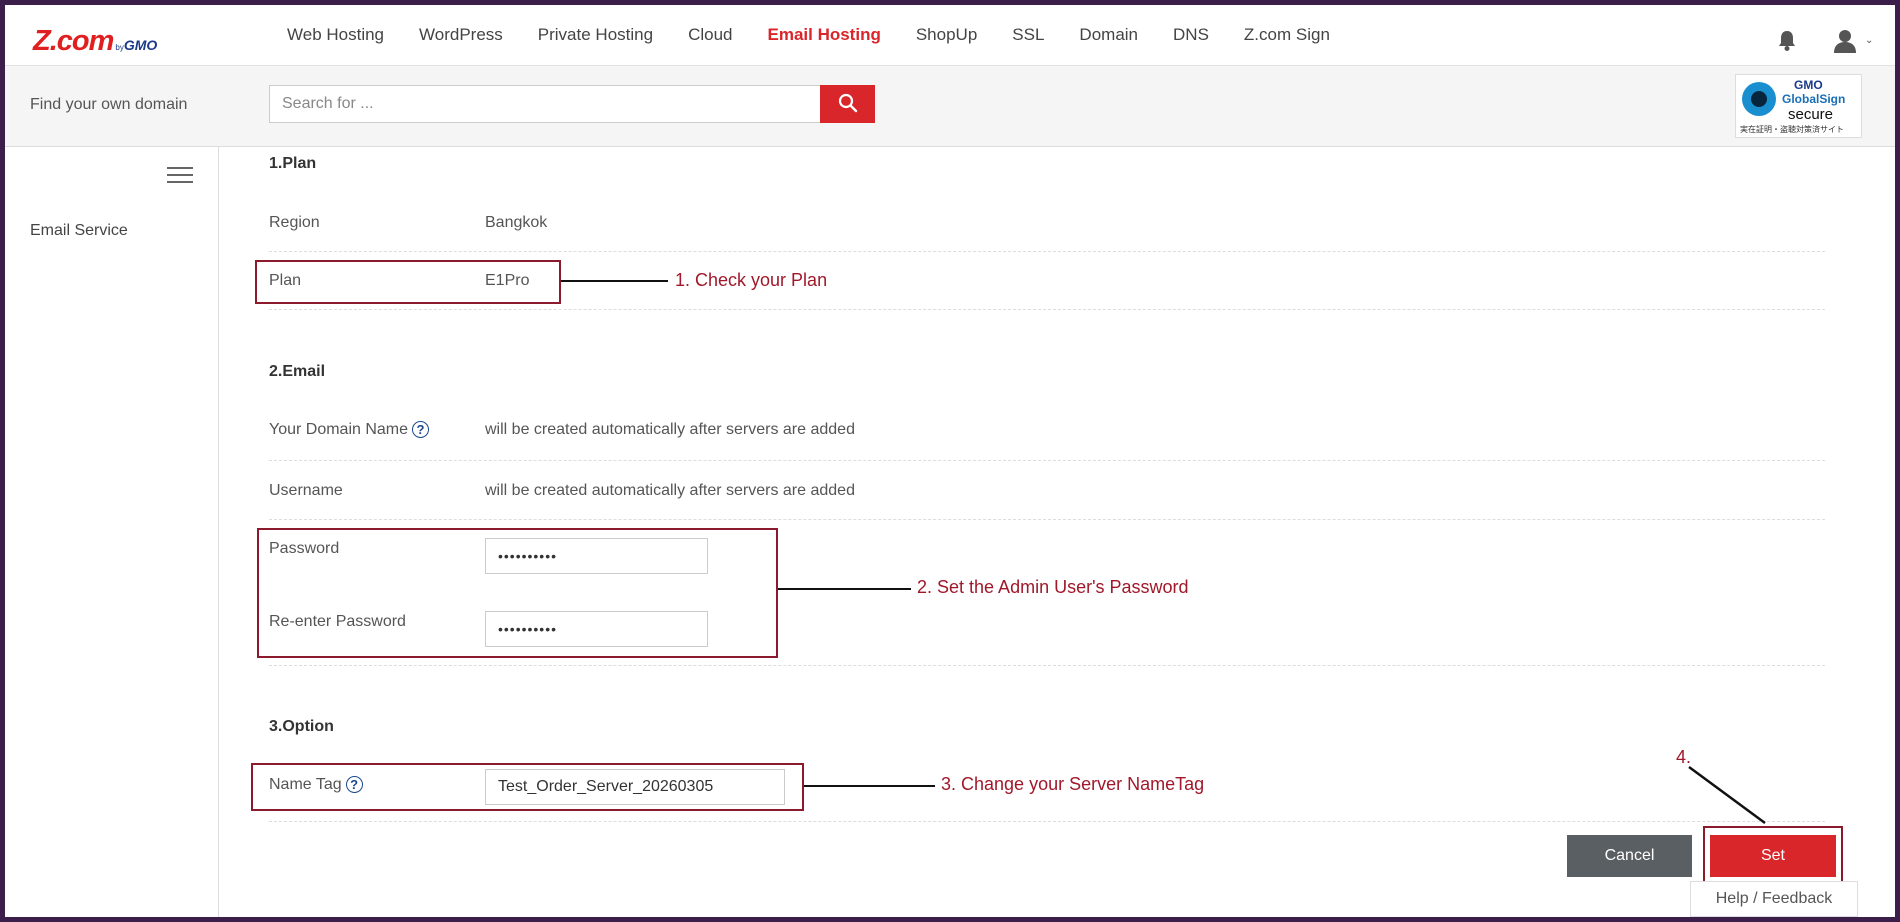 The image size is (1900, 922). Describe the element at coordinates (294, 222) in the screenshot. I see `region-label: Region` at that location.